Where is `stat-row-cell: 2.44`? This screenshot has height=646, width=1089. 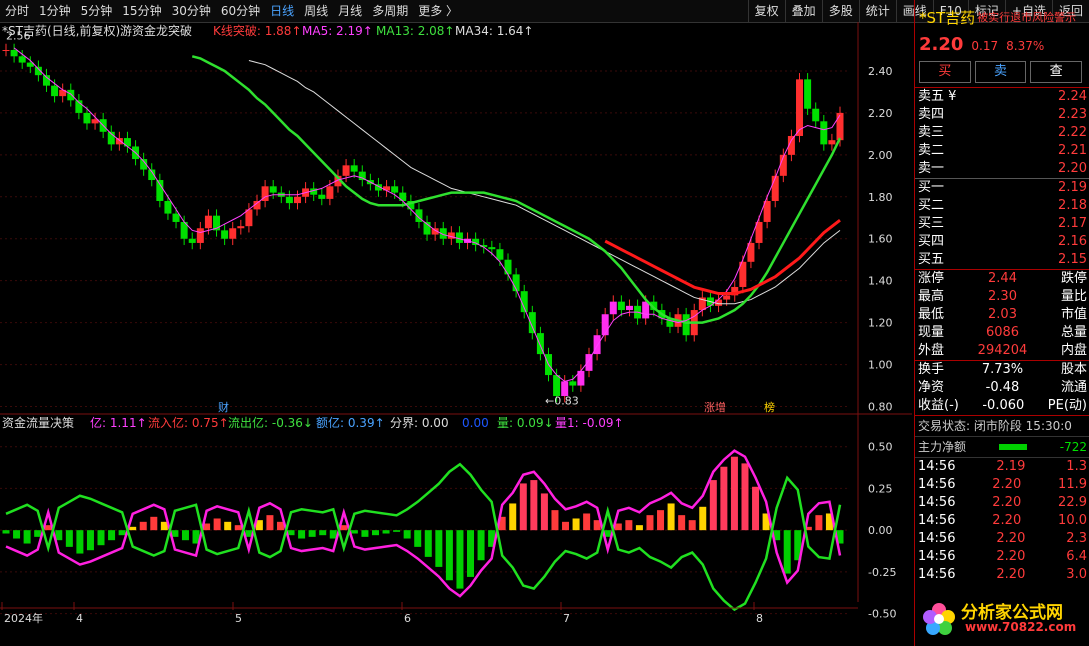
stat-row-cell: 2.44 is located at coordinates (1002, 278).